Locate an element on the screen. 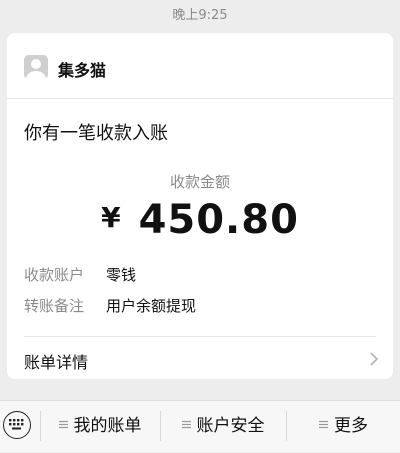 This screenshot has height=453, width=400. notice-title: 你有一笔收款入账 is located at coordinates (96, 133).